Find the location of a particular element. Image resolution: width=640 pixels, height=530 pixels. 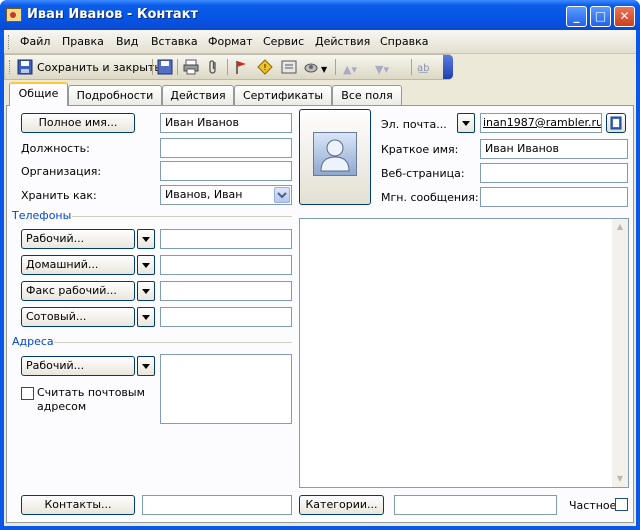

next-item-icon: ▼▾ is located at coordinates (382, 69).